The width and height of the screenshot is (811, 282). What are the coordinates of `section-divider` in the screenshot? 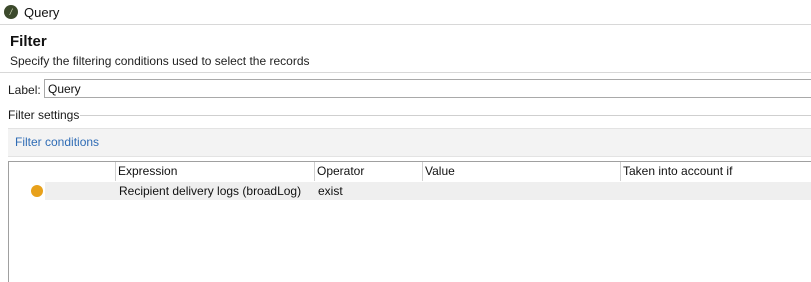 It's located at (445, 115).